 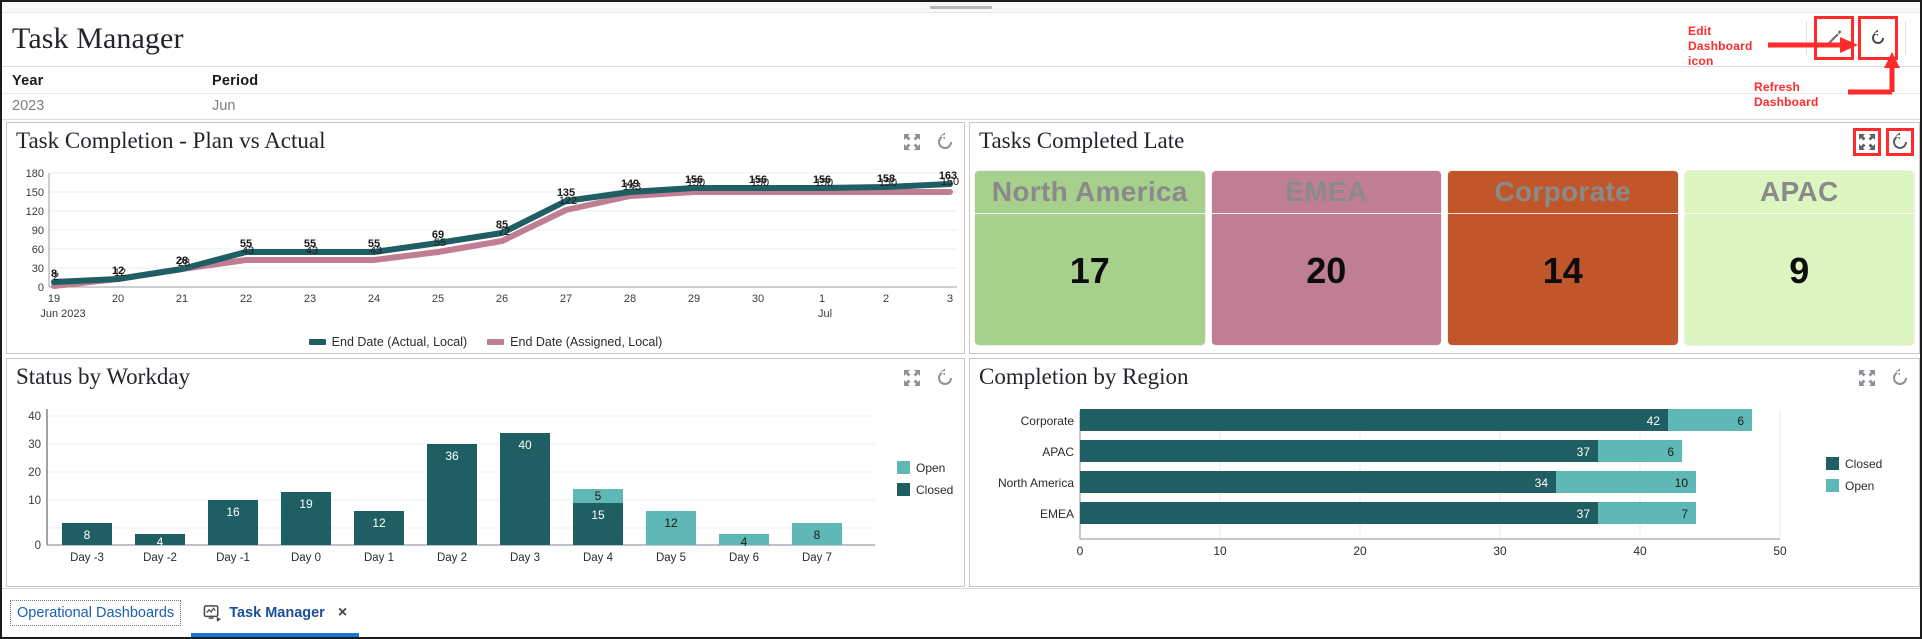 What do you see at coordinates (1416, 420) in the screenshot?
I see `hbar-corporate: 42 6` at bounding box center [1416, 420].